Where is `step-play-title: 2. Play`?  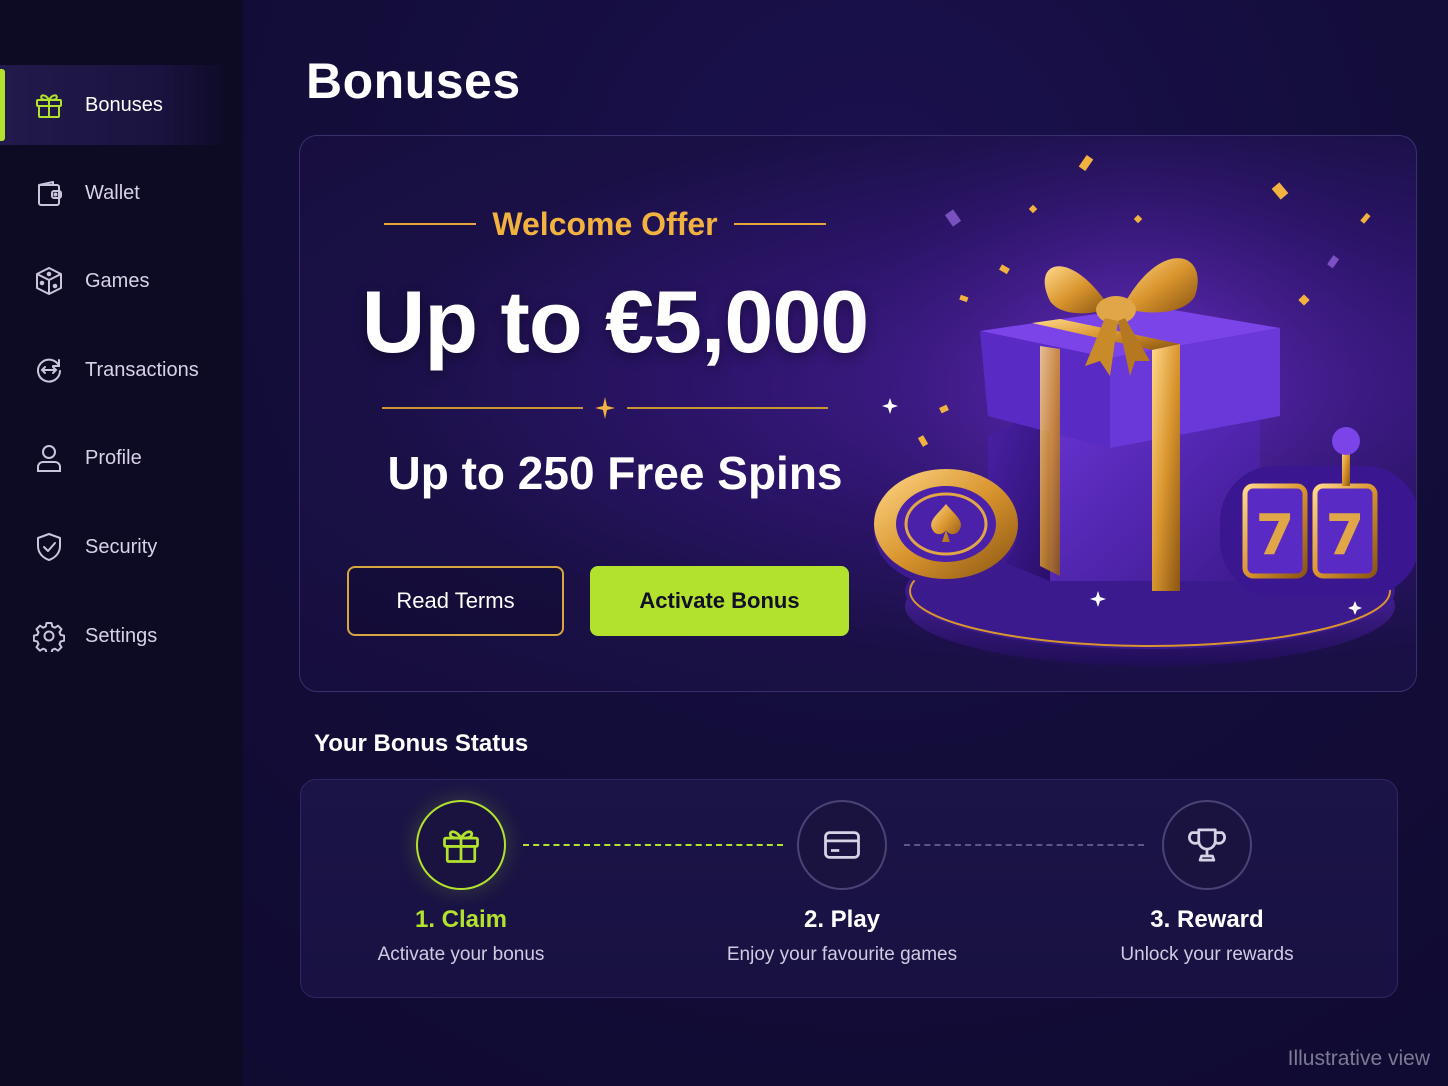
step-play-title: 2. Play is located at coordinates (842, 919).